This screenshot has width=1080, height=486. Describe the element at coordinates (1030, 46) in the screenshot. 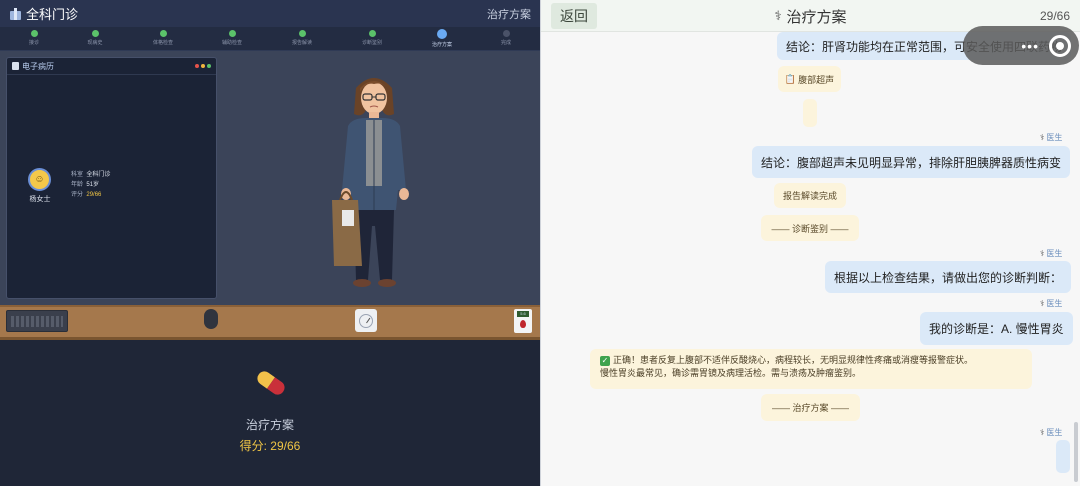

I see `more-icon: •••` at that location.